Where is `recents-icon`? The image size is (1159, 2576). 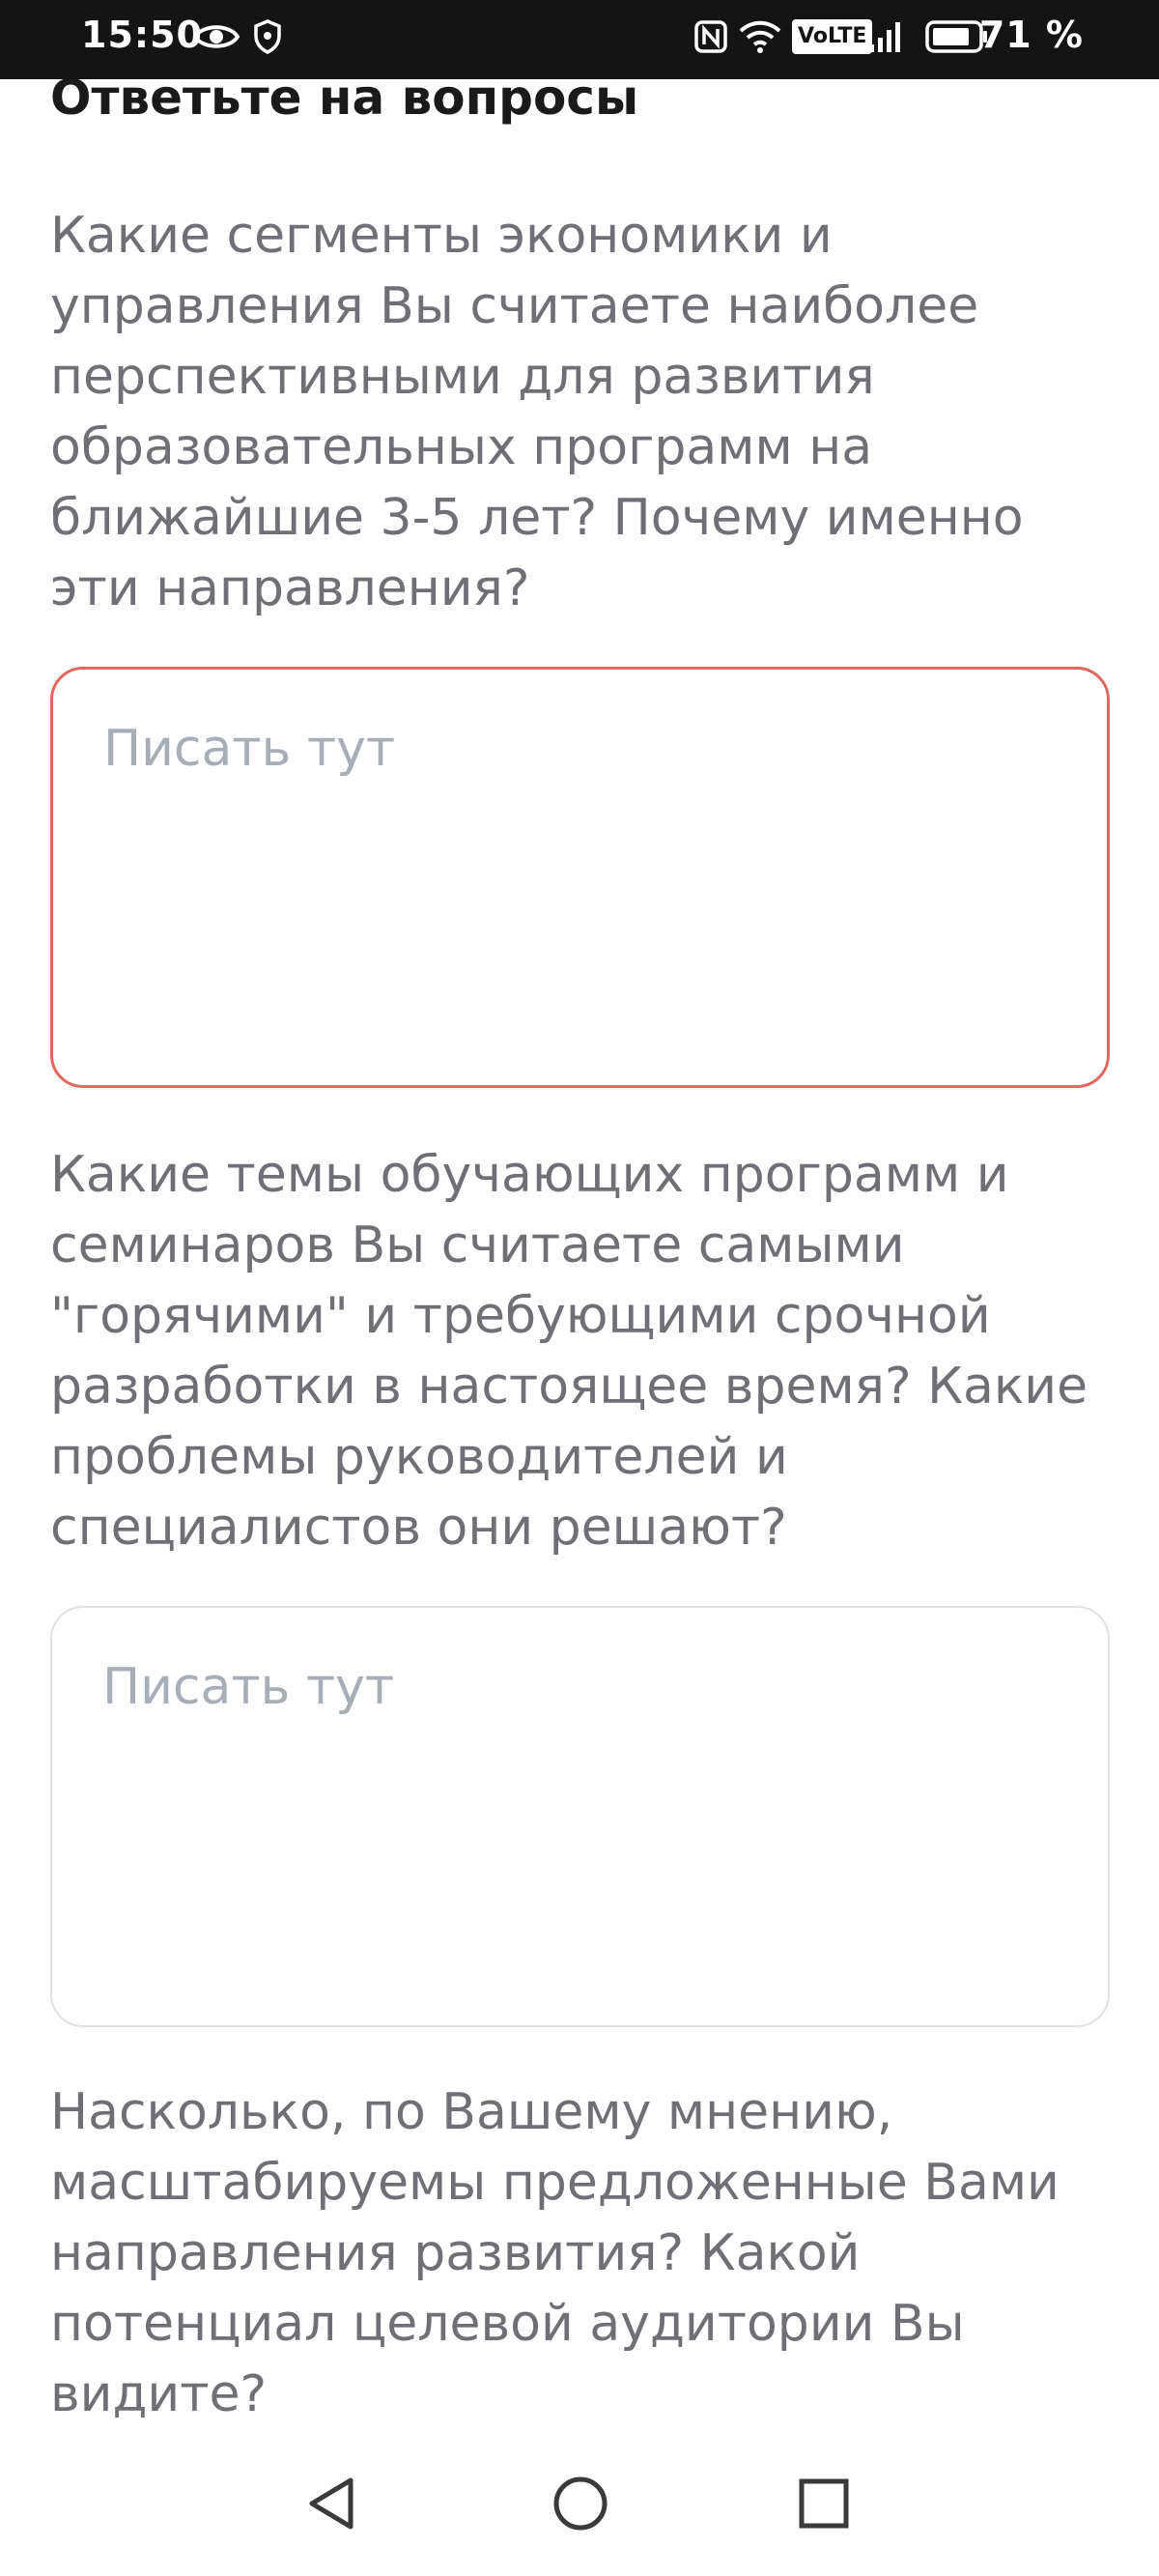 recents-icon is located at coordinates (824, 2504).